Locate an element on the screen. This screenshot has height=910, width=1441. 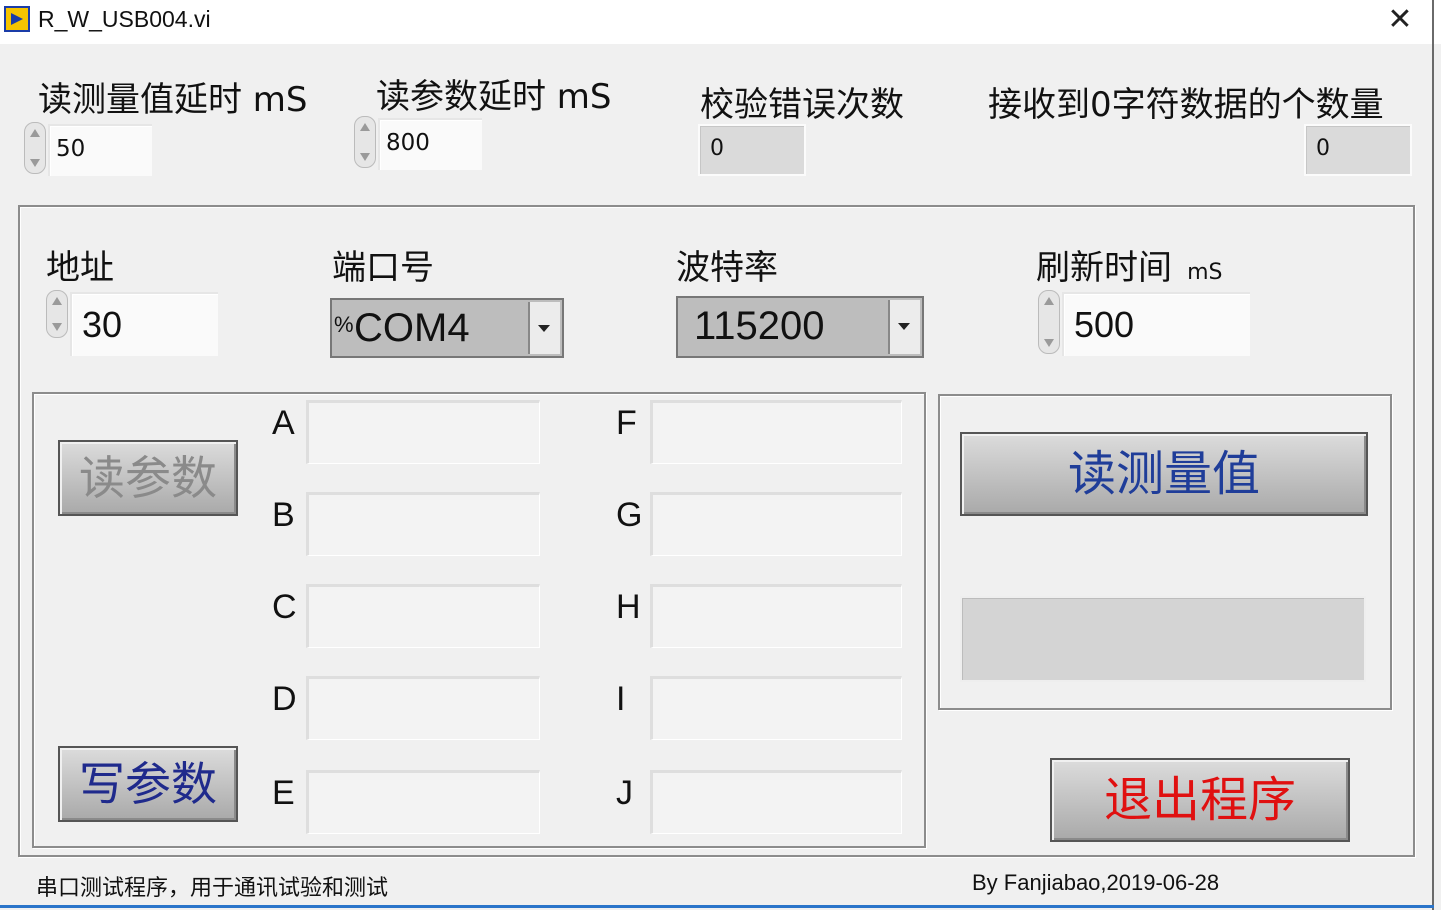
param-i-field is located at coordinates (776, 708).